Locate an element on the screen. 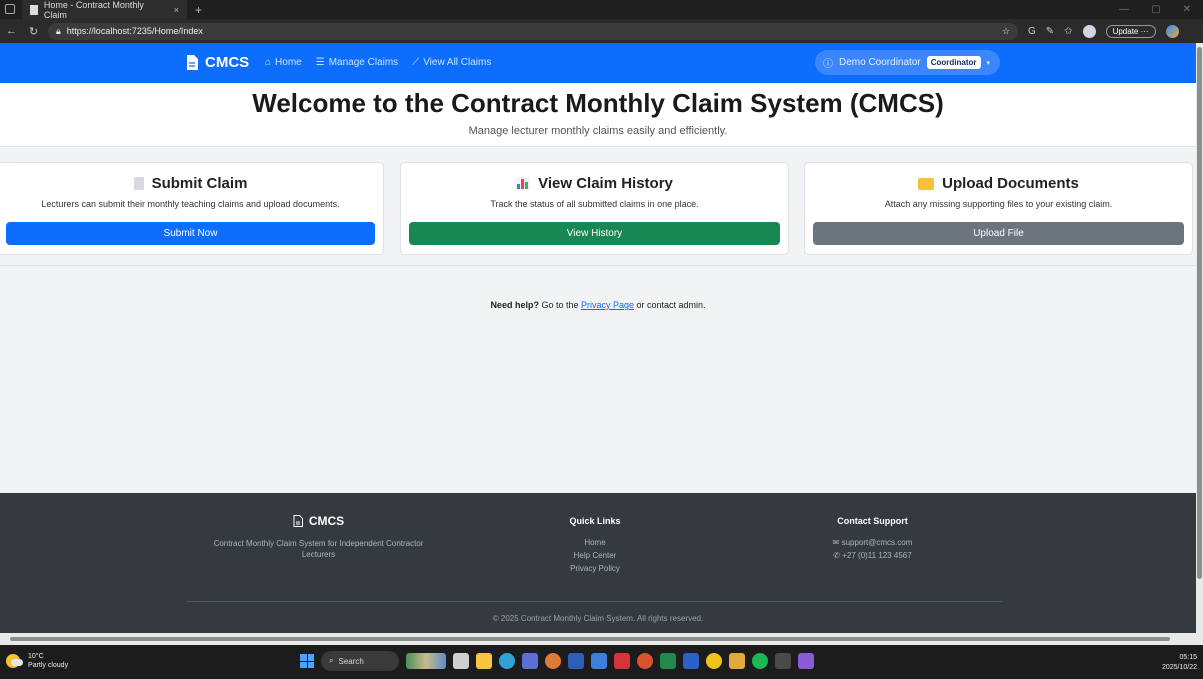 Image resolution: width=1203 pixels, height=679 pixels. help-pre: Go to the is located at coordinates (559, 305).